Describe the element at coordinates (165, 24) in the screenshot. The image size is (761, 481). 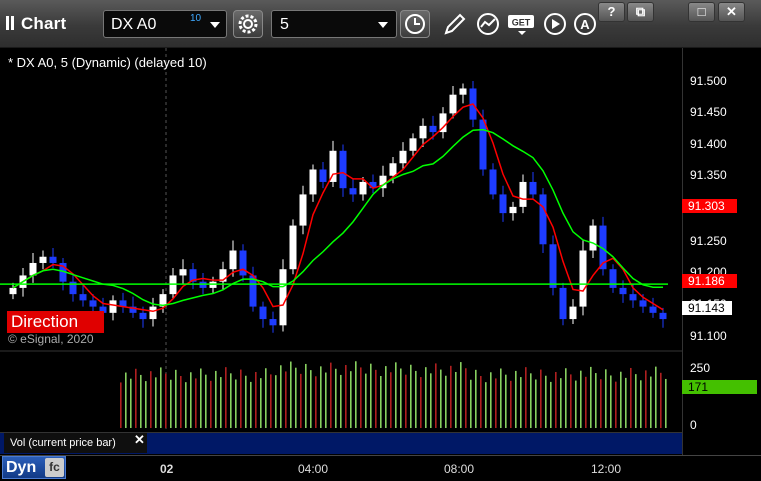
I see `symbol-input: DX A0 10` at that location.